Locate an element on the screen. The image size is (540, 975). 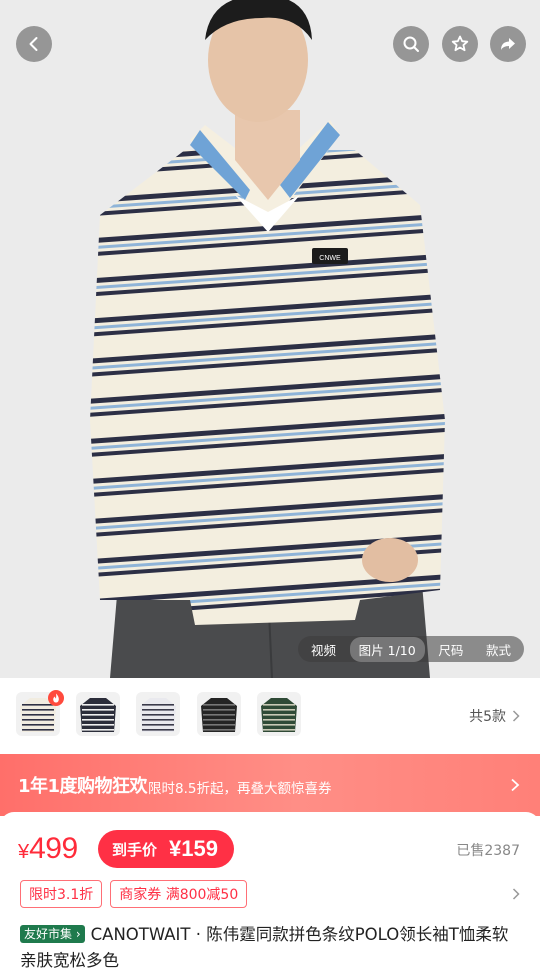
hot-flame-badge is located at coordinates (56, 698).